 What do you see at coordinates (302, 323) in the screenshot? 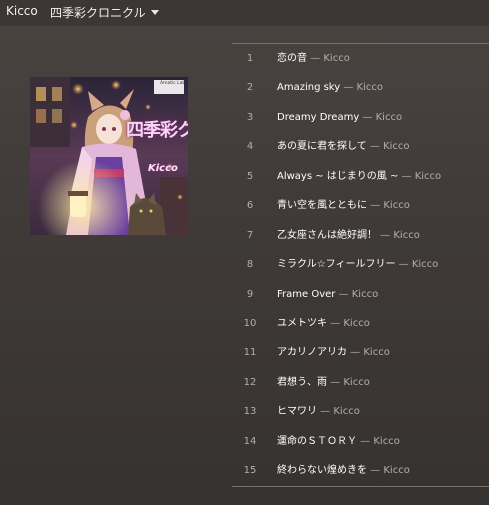
I see `track-title: ユメトツキ` at bounding box center [302, 323].